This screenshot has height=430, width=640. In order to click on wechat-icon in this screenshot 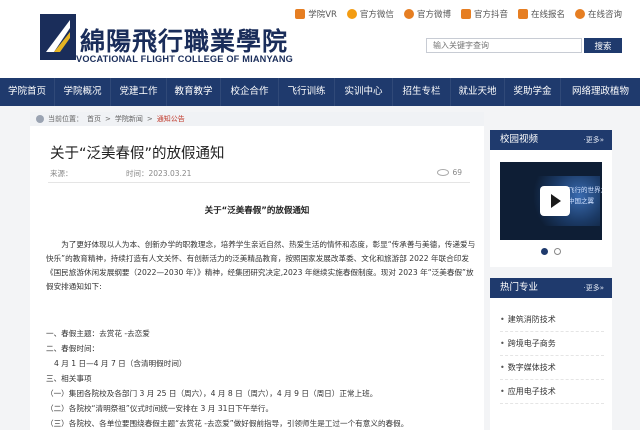, I will do `click(351, 14)`.